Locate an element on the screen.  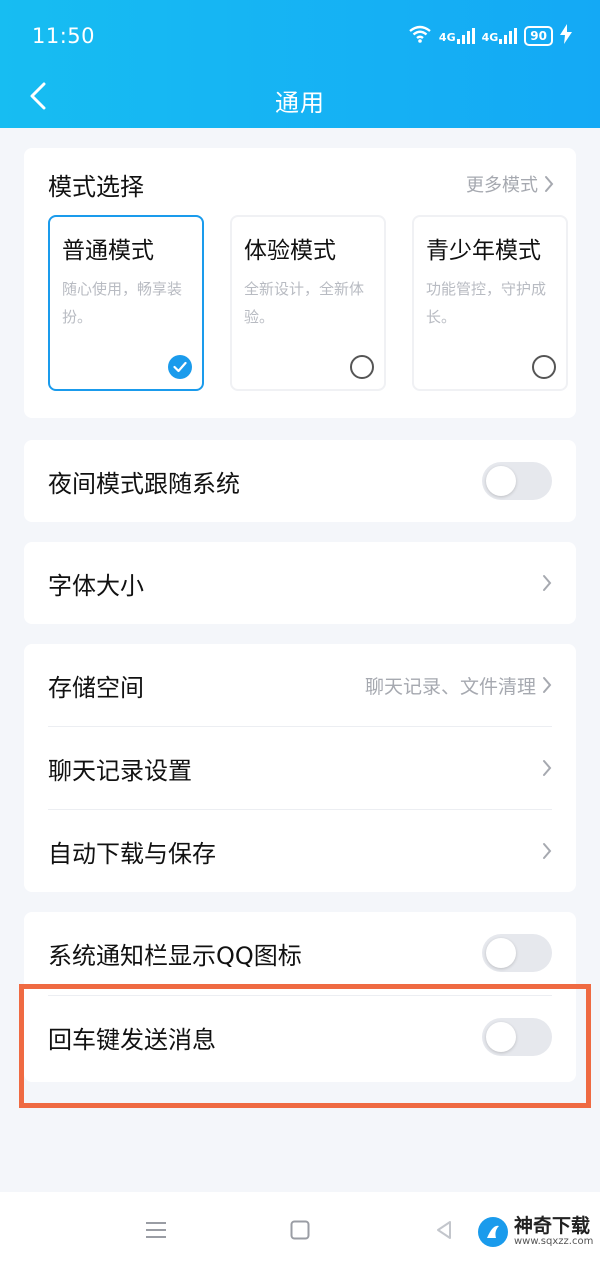
battery-icon: 90 is located at coordinates (538, 36).